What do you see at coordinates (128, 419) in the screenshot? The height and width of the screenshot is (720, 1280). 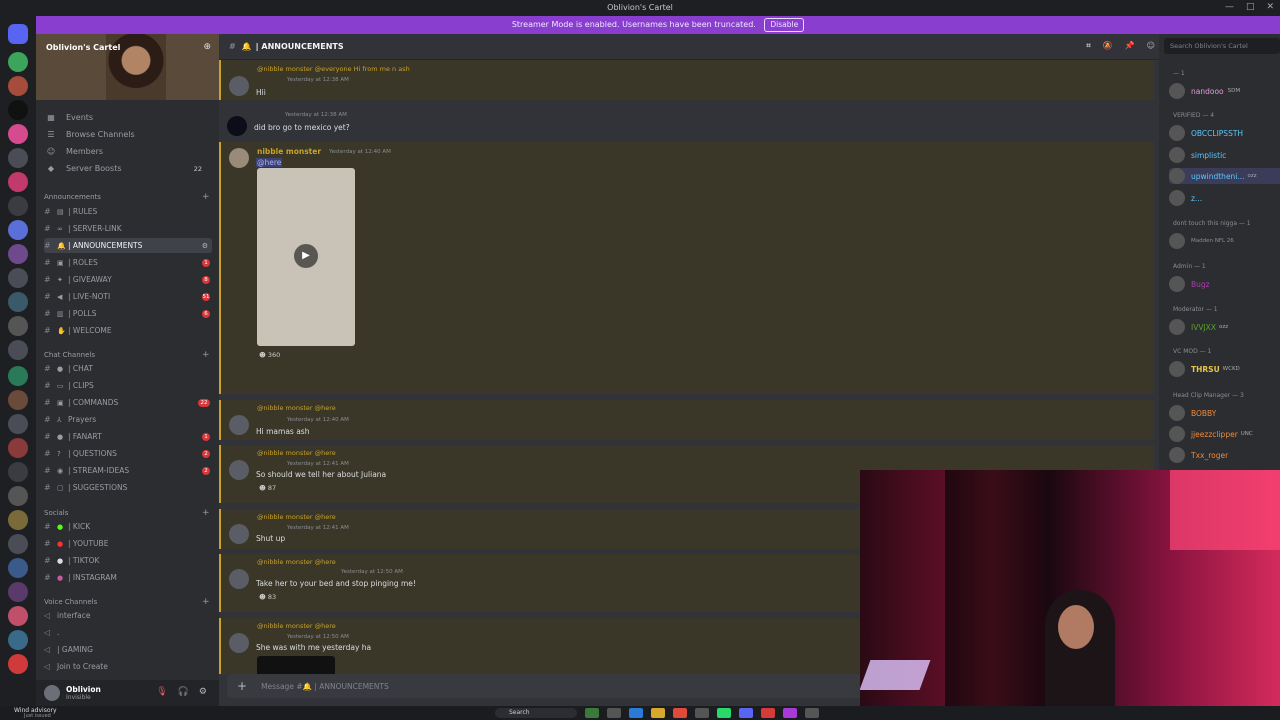 I see `channel-prayers: # ⅄ Prayers` at bounding box center [128, 419].